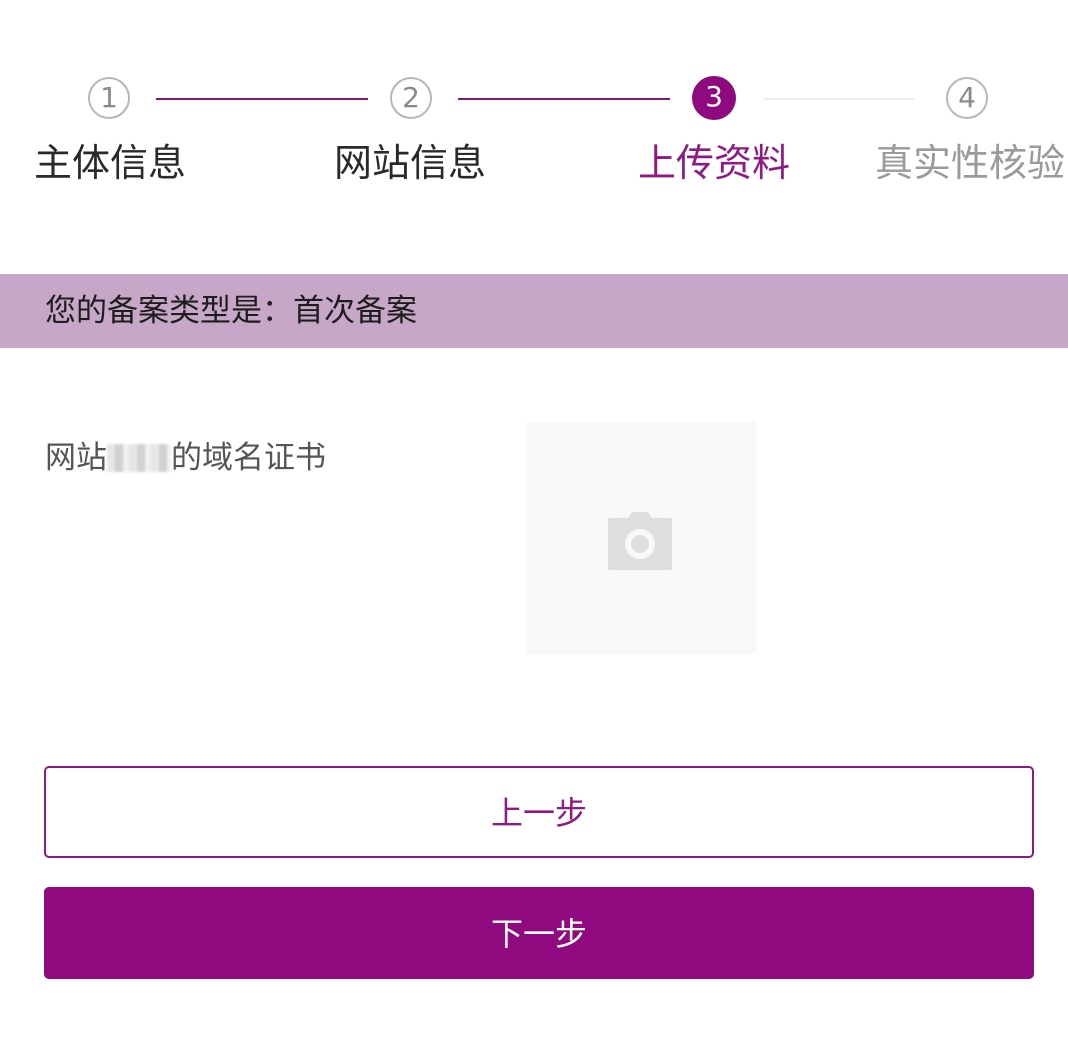 This screenshot has width=1068, height=1042. Describe the element at coordinates (970, 163) in the screenshot. I see `step-4-label: 真实性核验` at that location.